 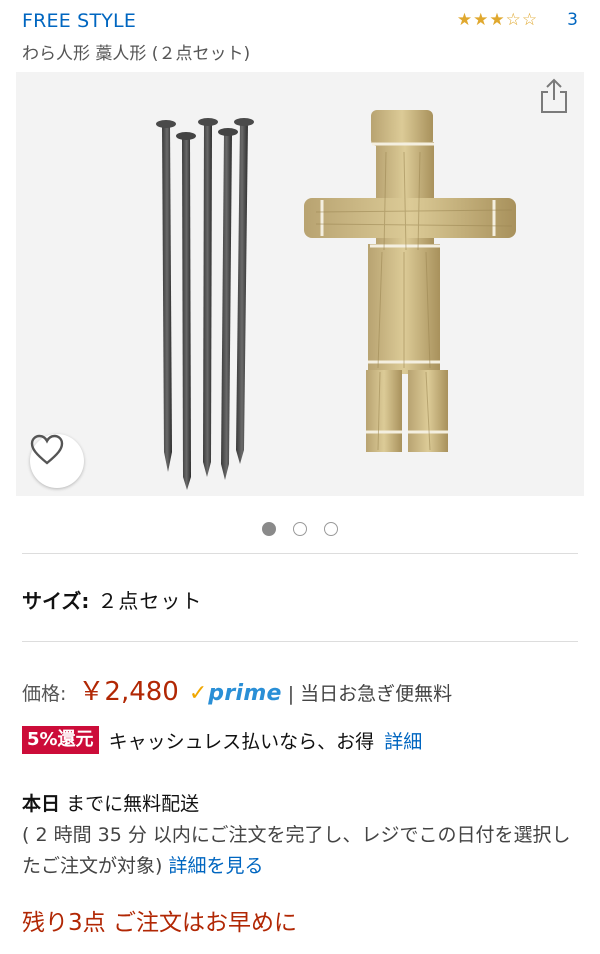 I want to click on delivery-title: 本日 までに無料配送, so click(x=110, y=802).